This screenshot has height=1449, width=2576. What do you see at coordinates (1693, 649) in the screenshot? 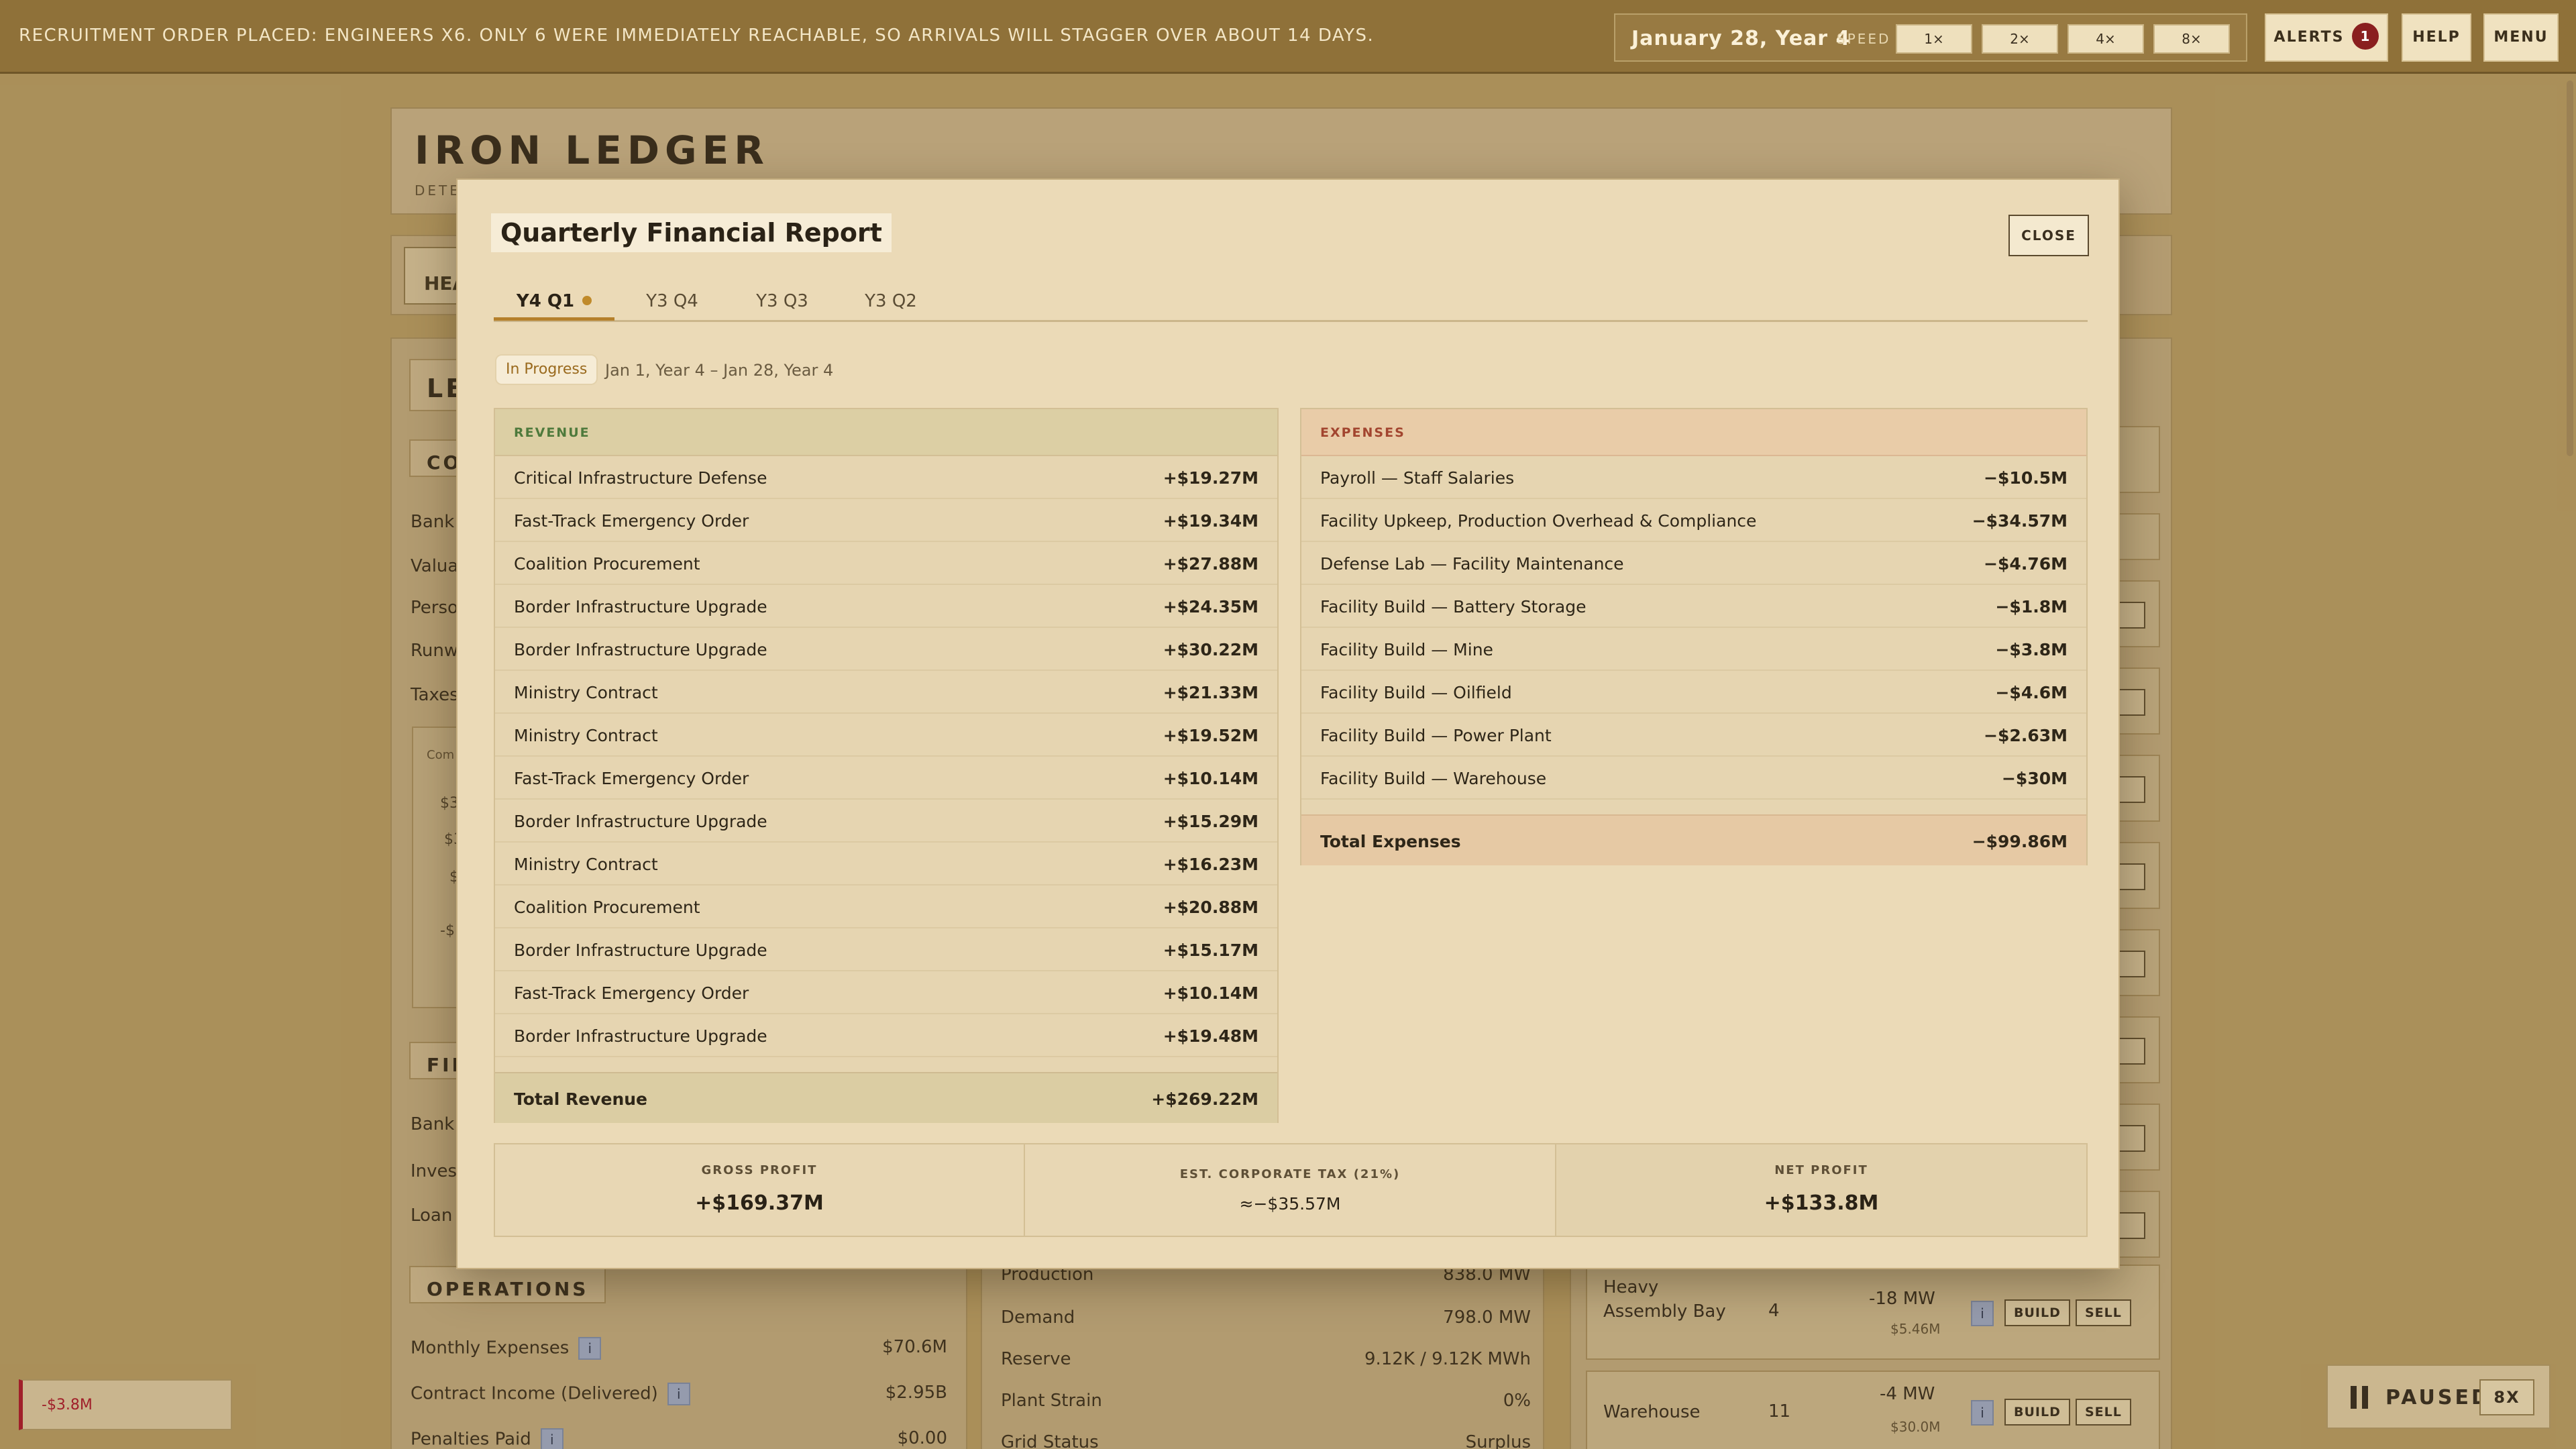
I see `line-item-row: Facility Build — Mine −$3.8M` at bounding box center [1693, 649].